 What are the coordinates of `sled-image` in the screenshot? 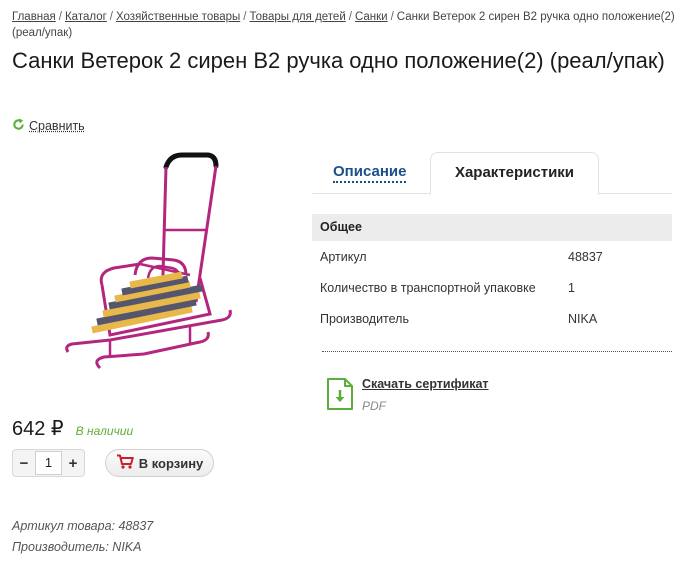 It's located at (148, 261).